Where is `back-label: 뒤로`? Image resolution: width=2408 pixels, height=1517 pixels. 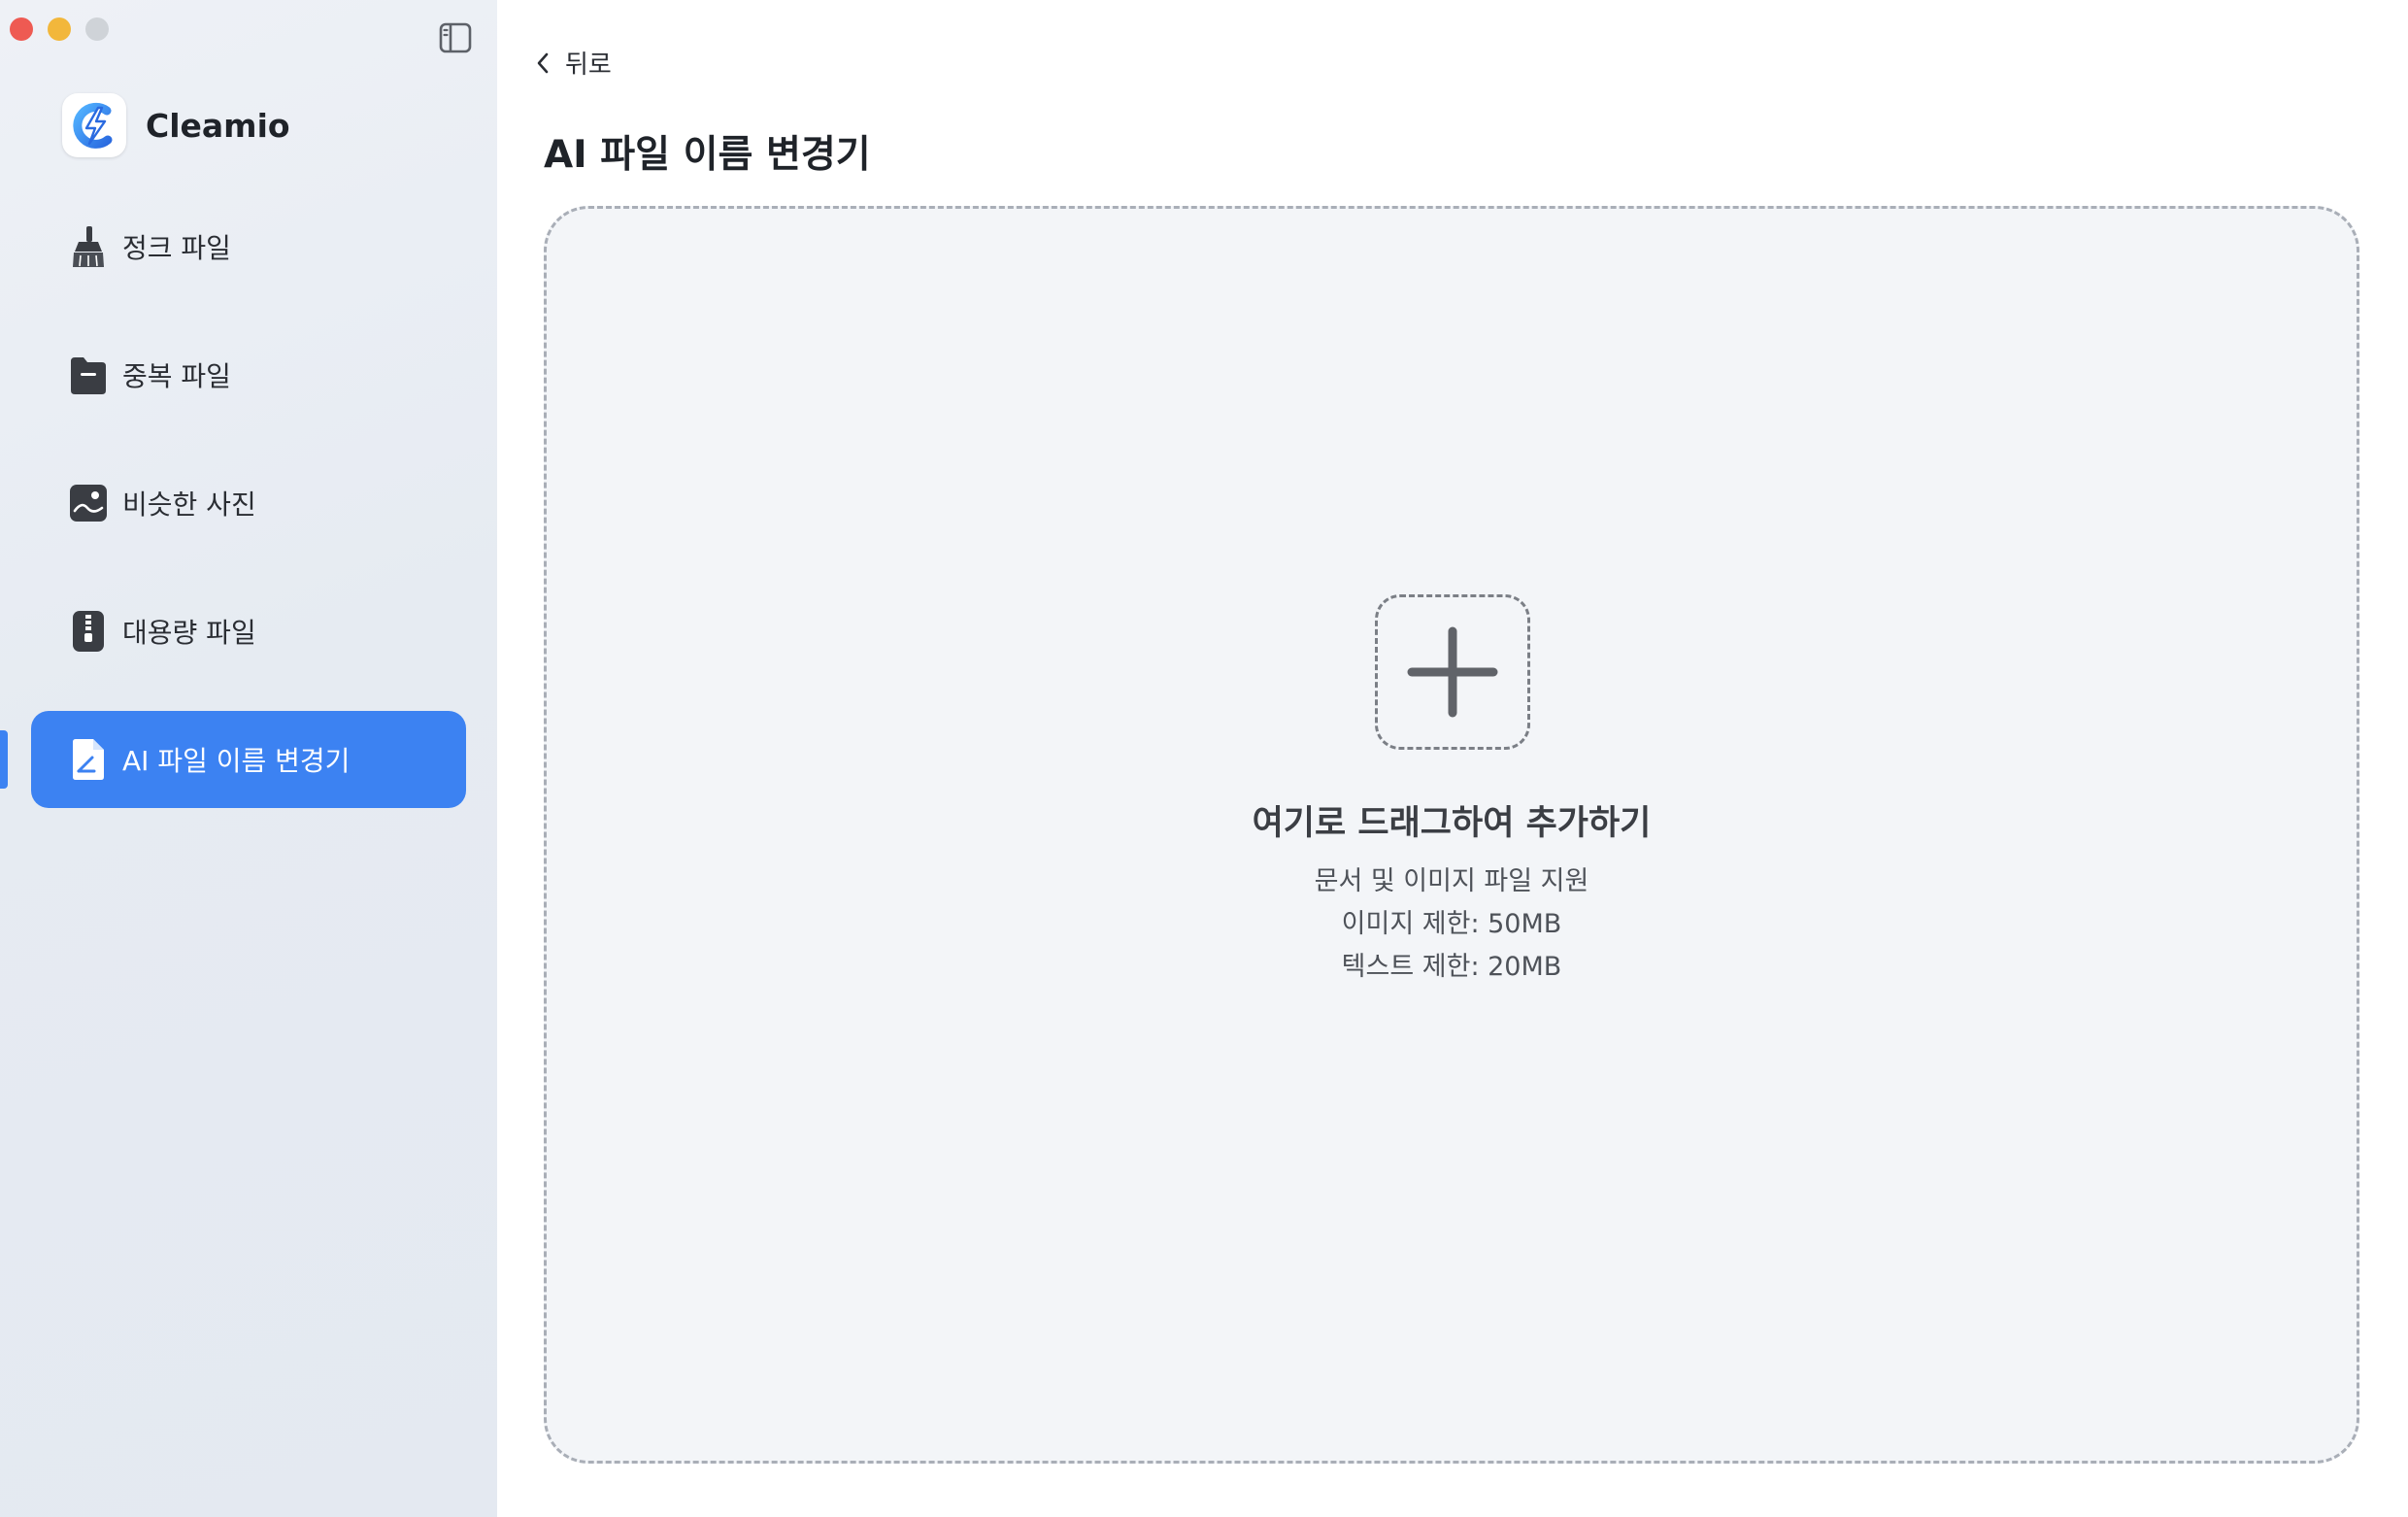 back-label: 뒤로 is located at coordinates (589, 66).